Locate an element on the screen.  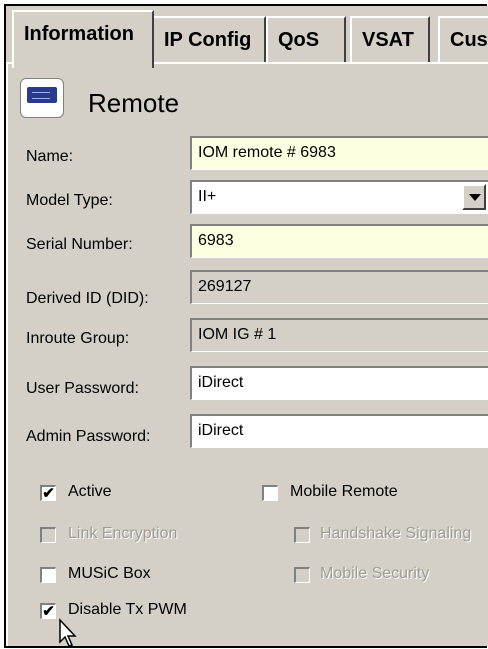
model-type-value: II+ is located at coordinates (207, 196).